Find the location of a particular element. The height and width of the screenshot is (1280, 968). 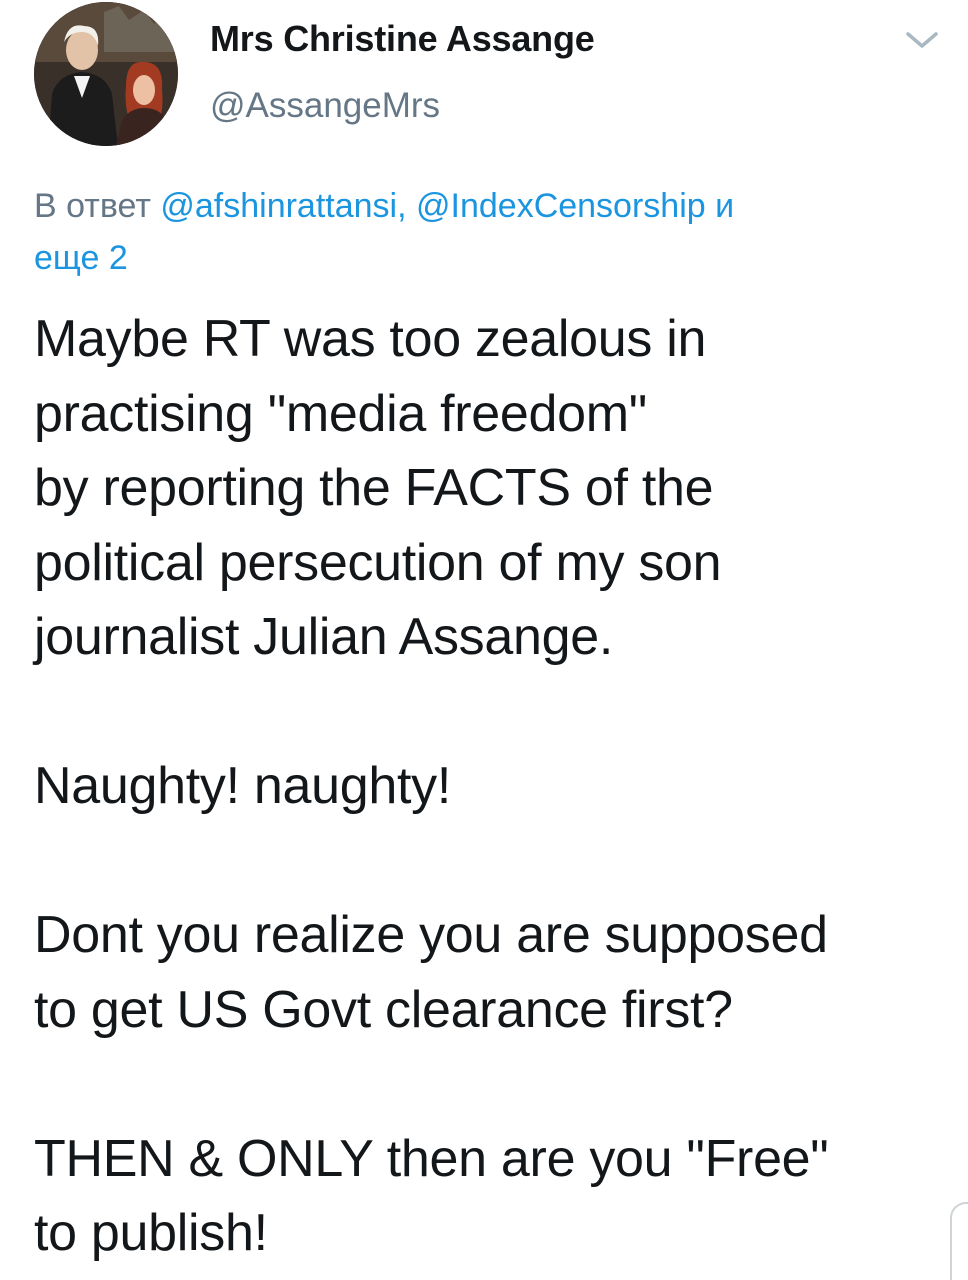

author-handle: @AssangeMrs is located at coordinates (325, 106).